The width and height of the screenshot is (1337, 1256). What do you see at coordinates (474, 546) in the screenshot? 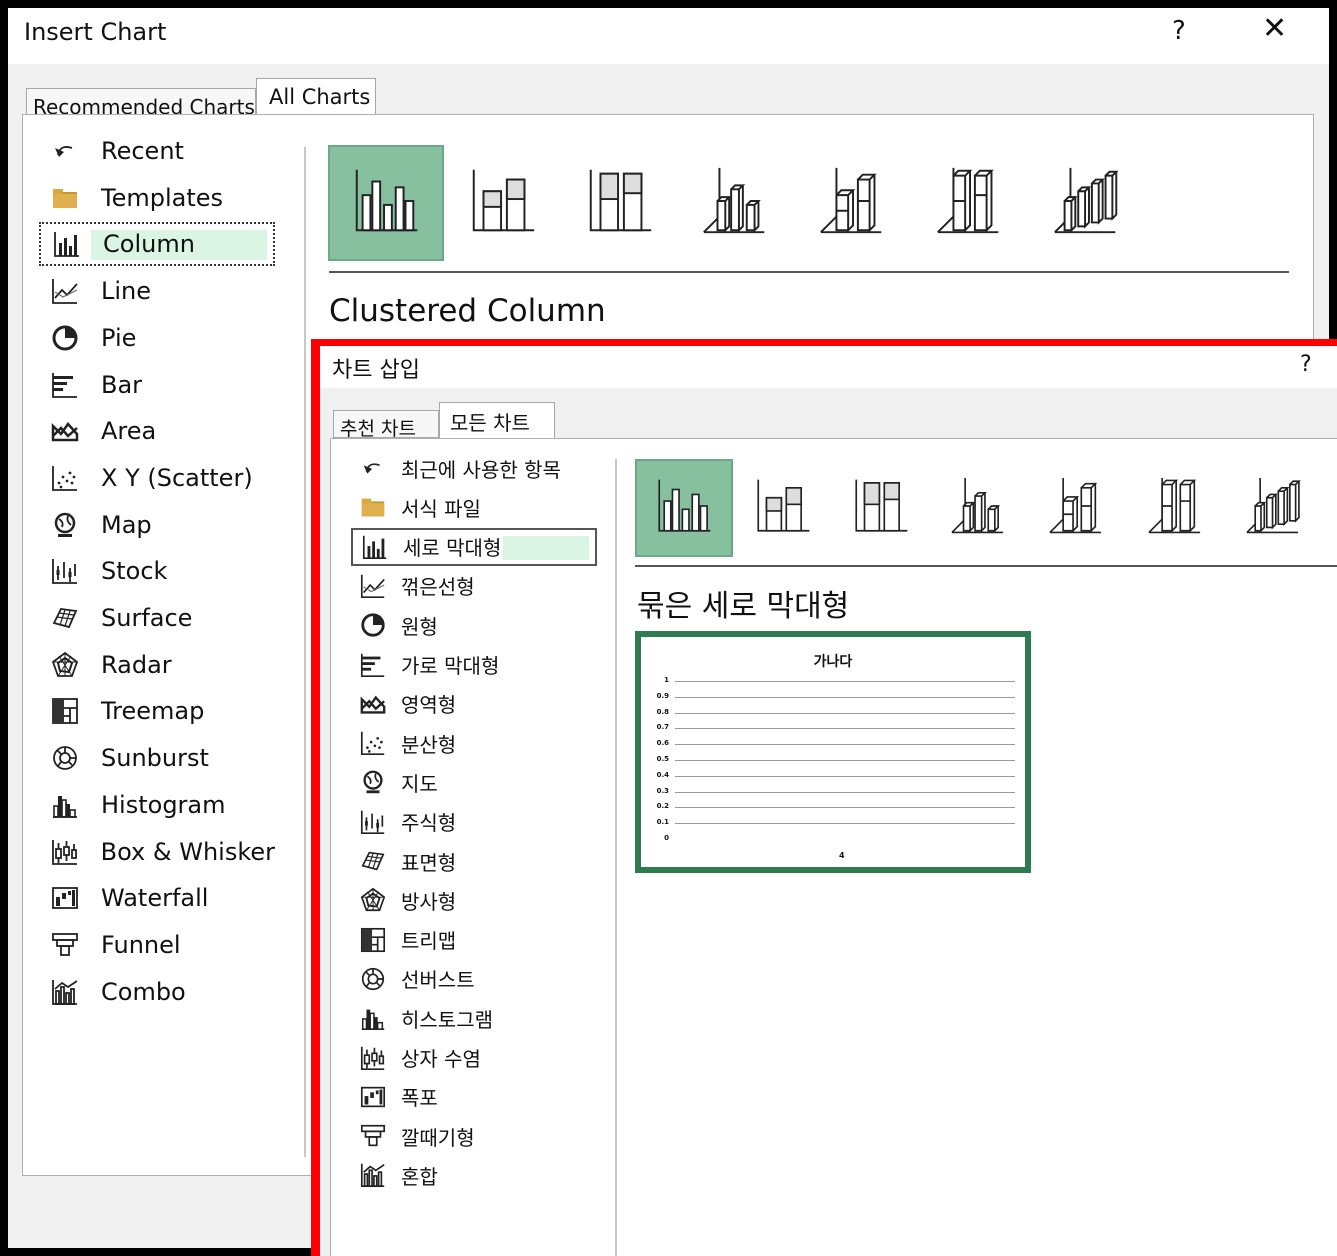
I see `chart-category-column-chart: 세로 막대형` at bounding box center [474, 546].